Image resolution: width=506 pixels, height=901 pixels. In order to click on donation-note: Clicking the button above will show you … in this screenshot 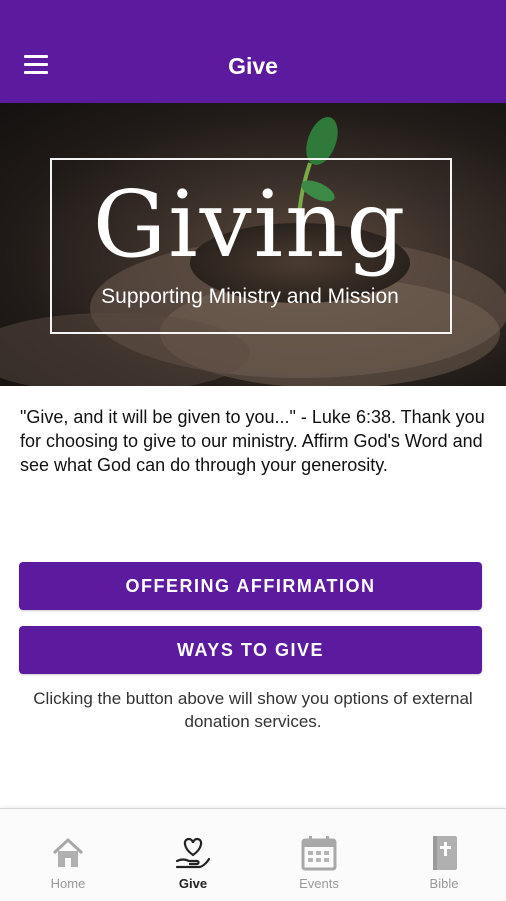, I will do `click(253, 710)`.